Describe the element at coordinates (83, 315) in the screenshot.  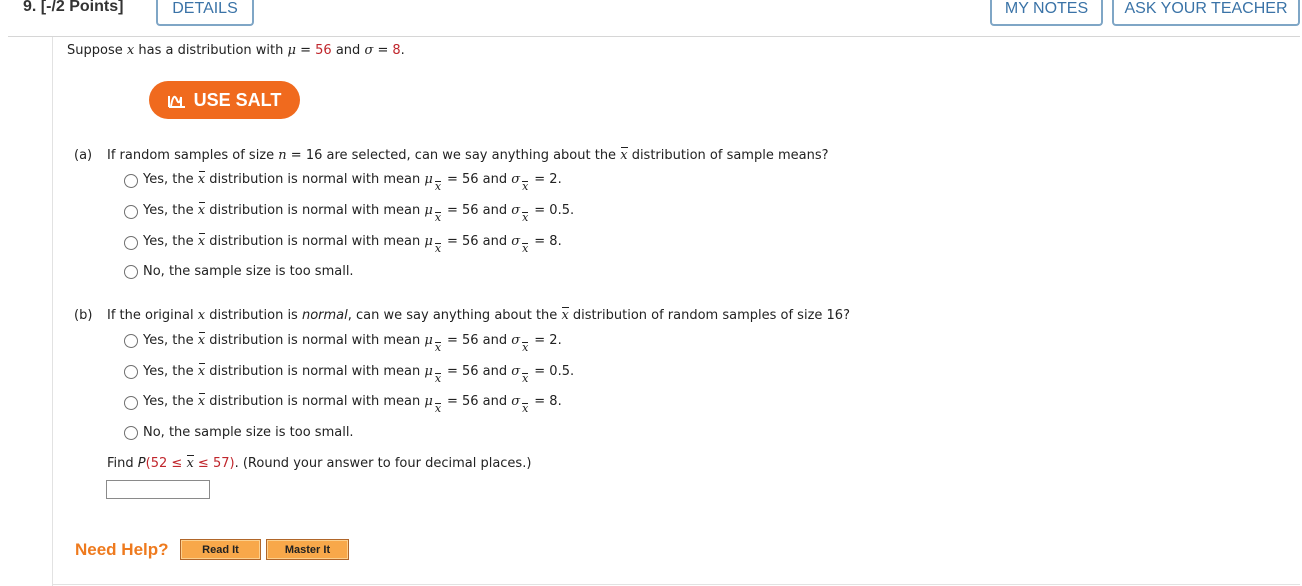
I see `part-b-label: (b)` at that location.